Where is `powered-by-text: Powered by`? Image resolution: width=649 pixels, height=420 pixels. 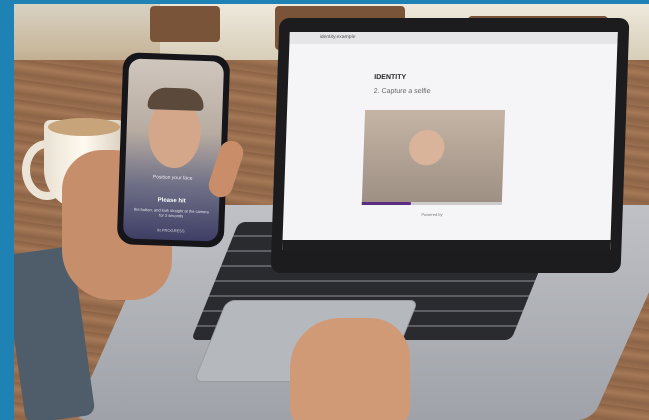
powered-by-text: Powered by is located at coordinates (432, 214).